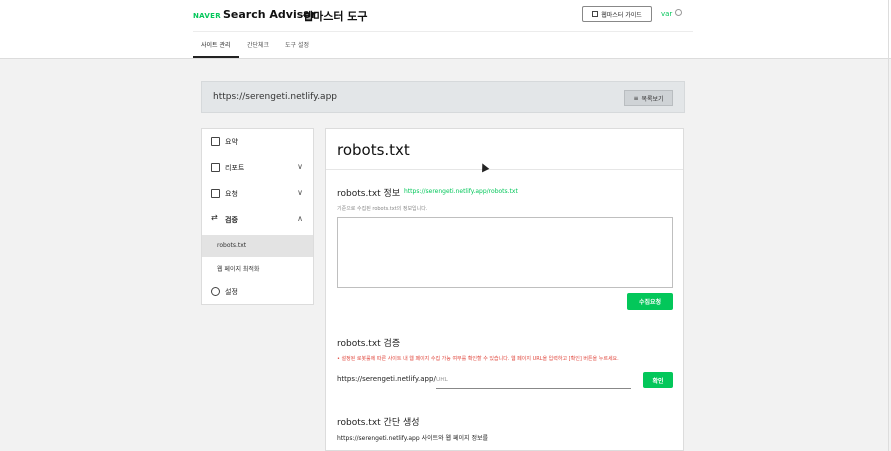  I want to click on collect-request-button: 수집요청, so click(650, 301).